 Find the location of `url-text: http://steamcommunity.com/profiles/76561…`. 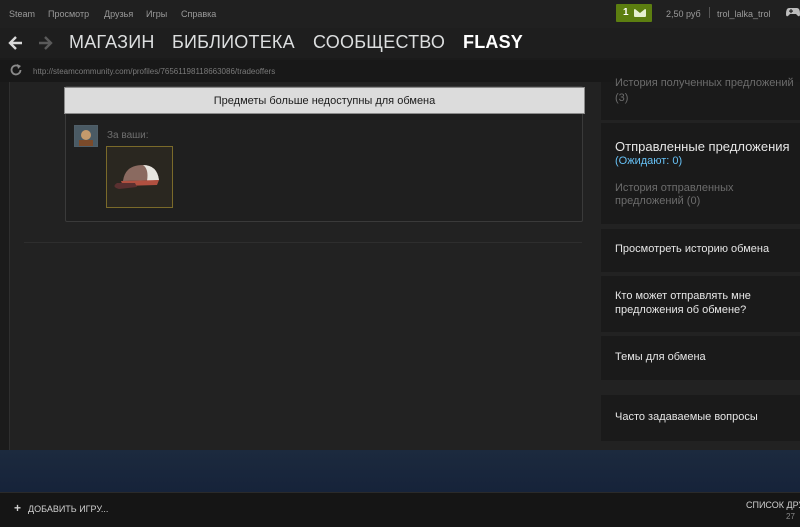

url-text: http://steamcommunity.com/profiles/76561… is located at coordinates (154, 71).